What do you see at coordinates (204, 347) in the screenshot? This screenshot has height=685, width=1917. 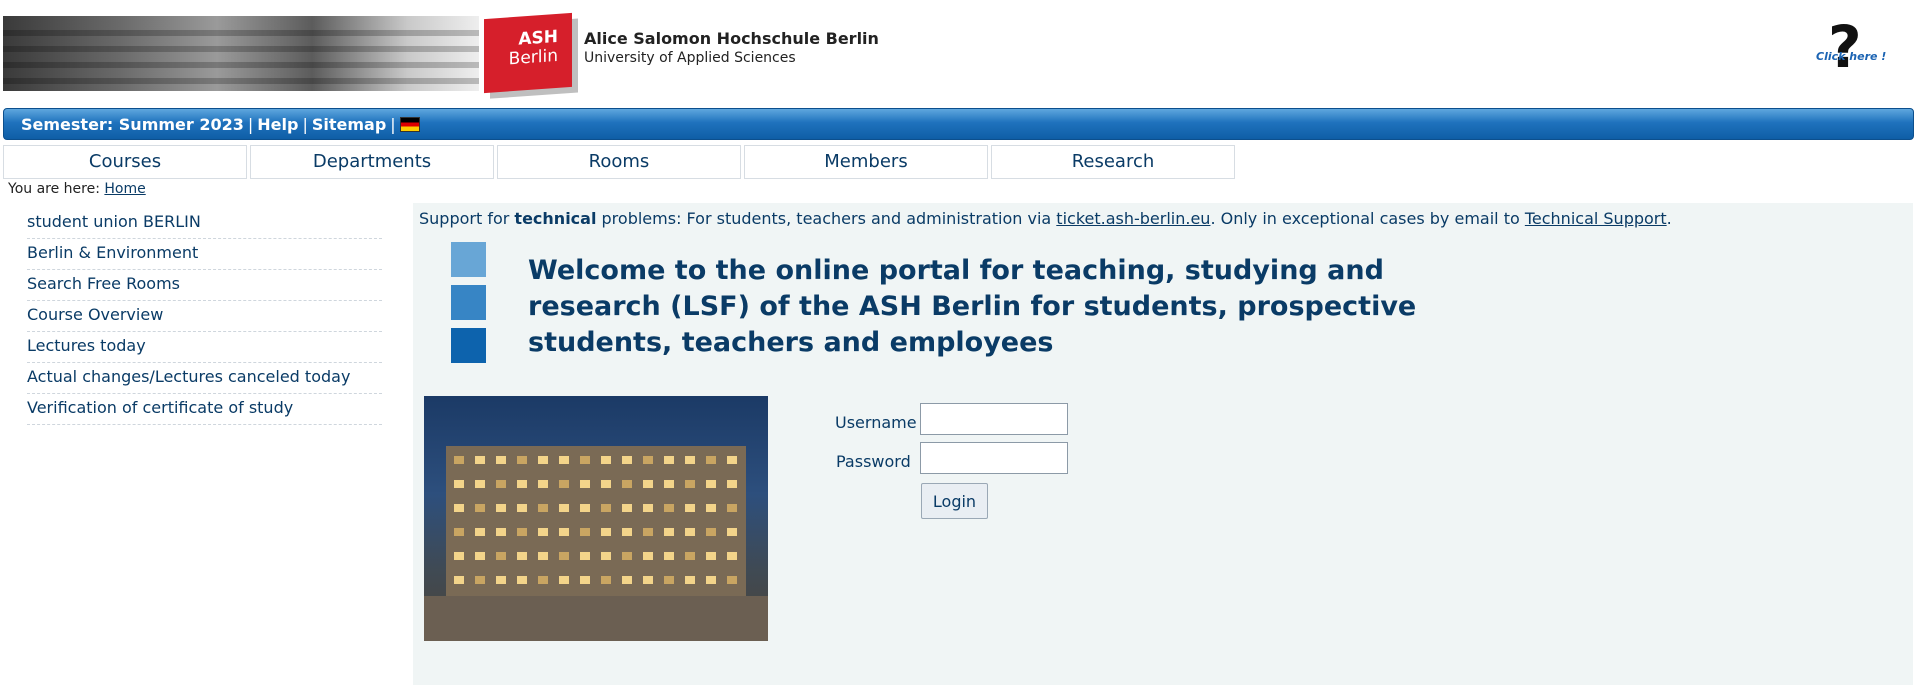 I see `sidebar-item-lectures-today: Lectures today` at bounding box center [204, 347].